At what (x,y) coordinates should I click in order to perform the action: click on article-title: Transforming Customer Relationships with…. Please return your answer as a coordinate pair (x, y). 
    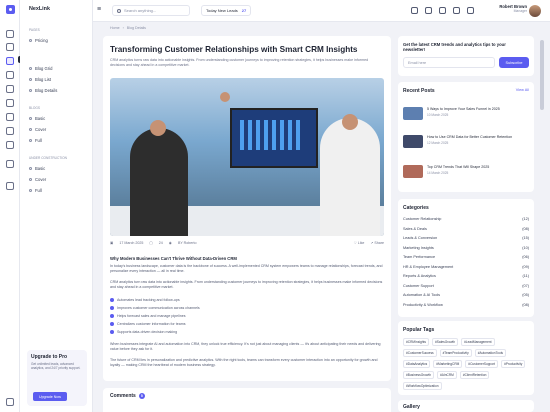
    Looking at the image, I should click on (234, 49).